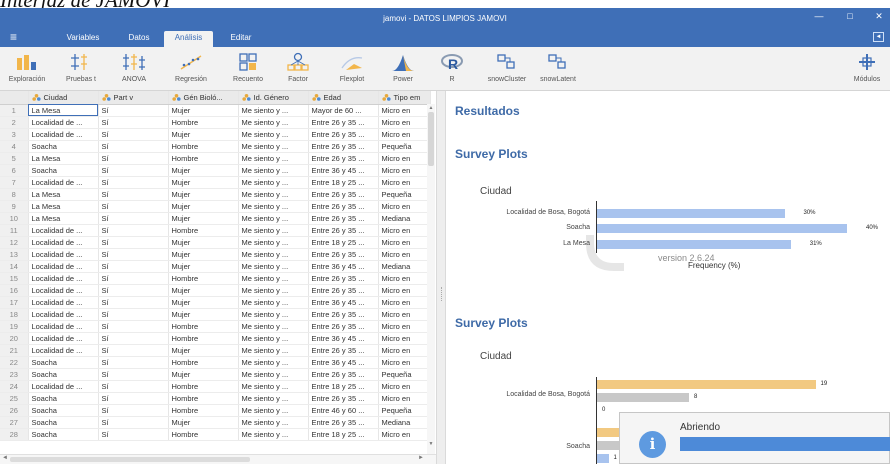 The image size is (890, 464). I want to click on maximize-button: □, so click(850, 17).